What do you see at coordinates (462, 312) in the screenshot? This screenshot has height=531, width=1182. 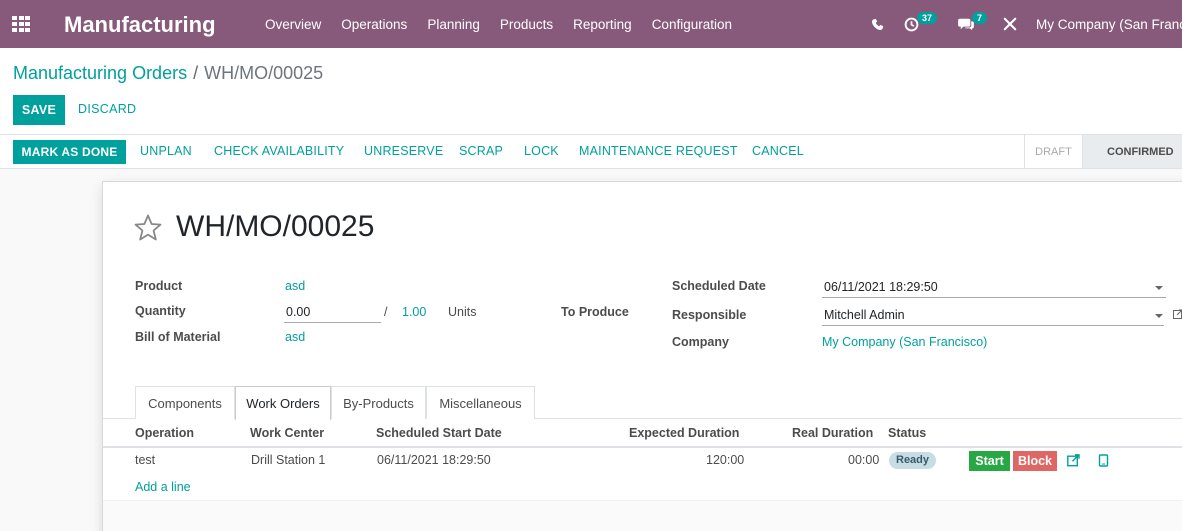 I see `quantity-uom: Units` at bounding box center [462, 312].